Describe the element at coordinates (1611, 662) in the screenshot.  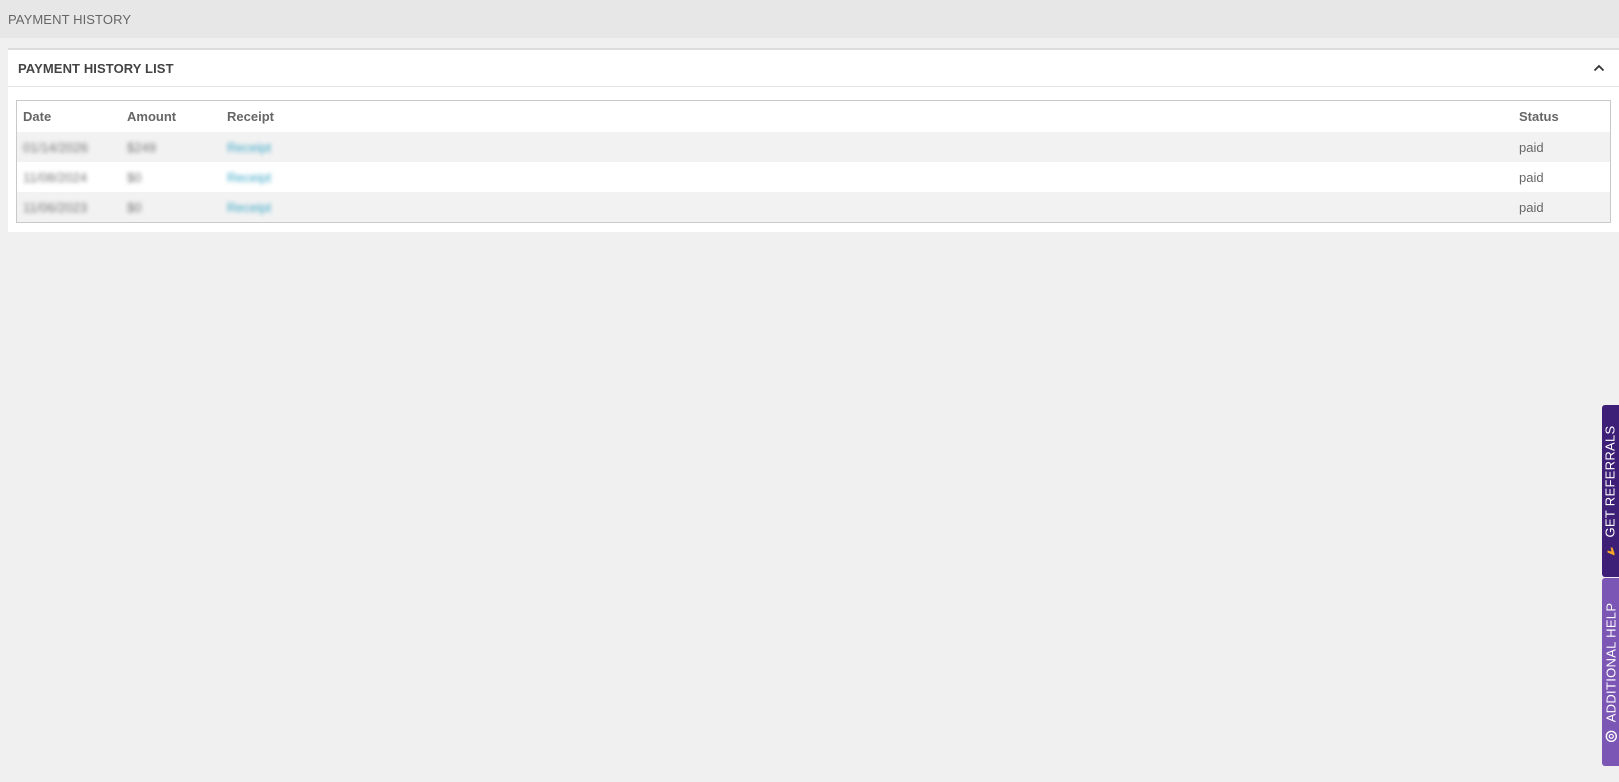
I see `additional-help-label: ADDITIONAL HELP` at that location.